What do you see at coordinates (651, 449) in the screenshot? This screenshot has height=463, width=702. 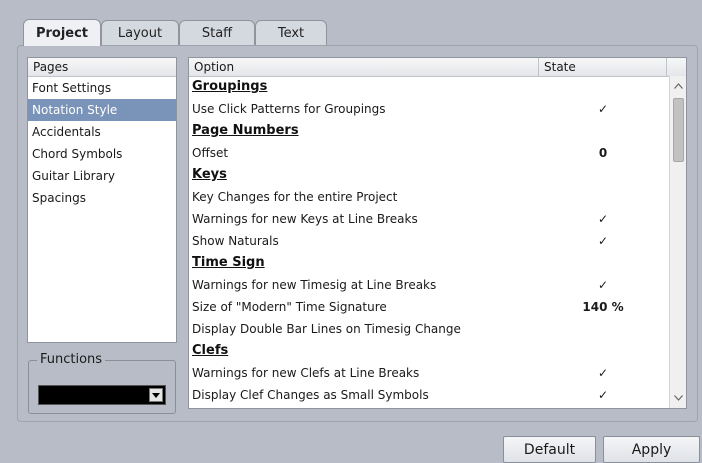 I see `apply-button: Apply` at bounding box center [651, 449].